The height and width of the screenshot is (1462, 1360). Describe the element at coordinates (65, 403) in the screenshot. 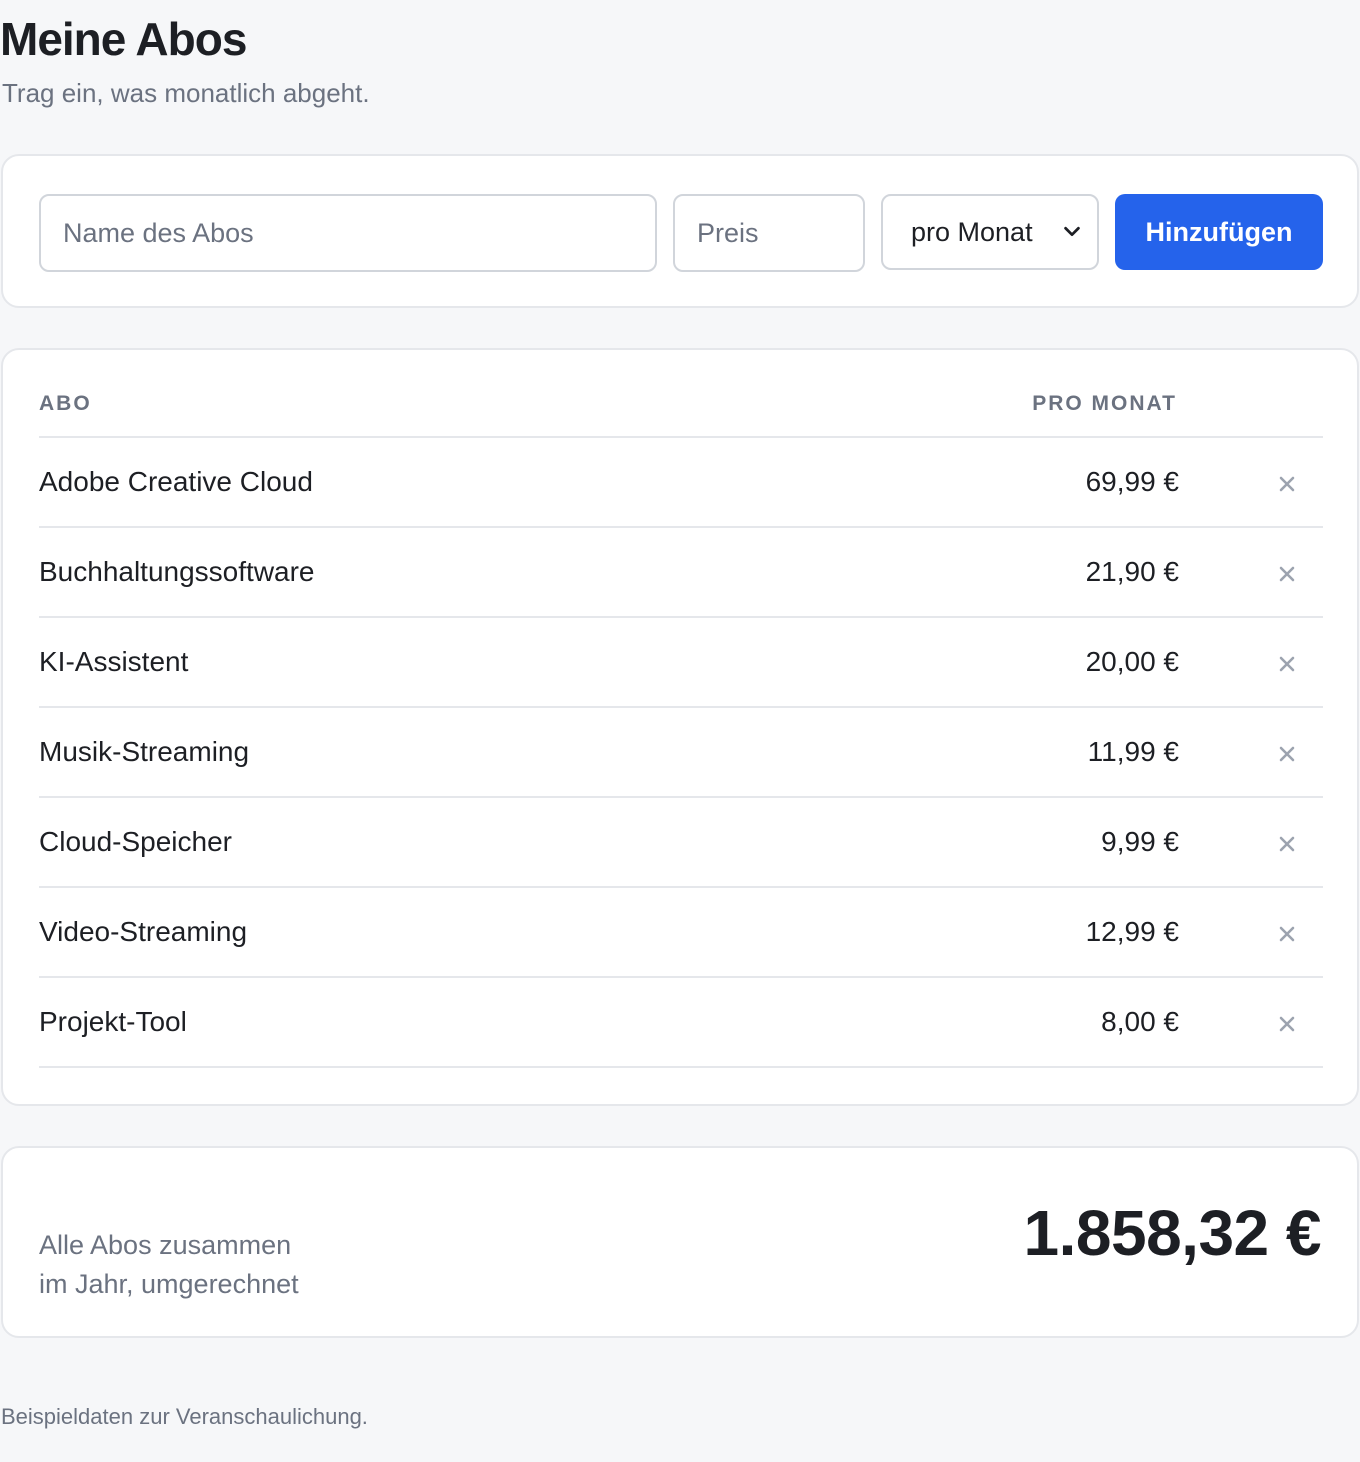

I see `column-header-name: ABO` at that location.